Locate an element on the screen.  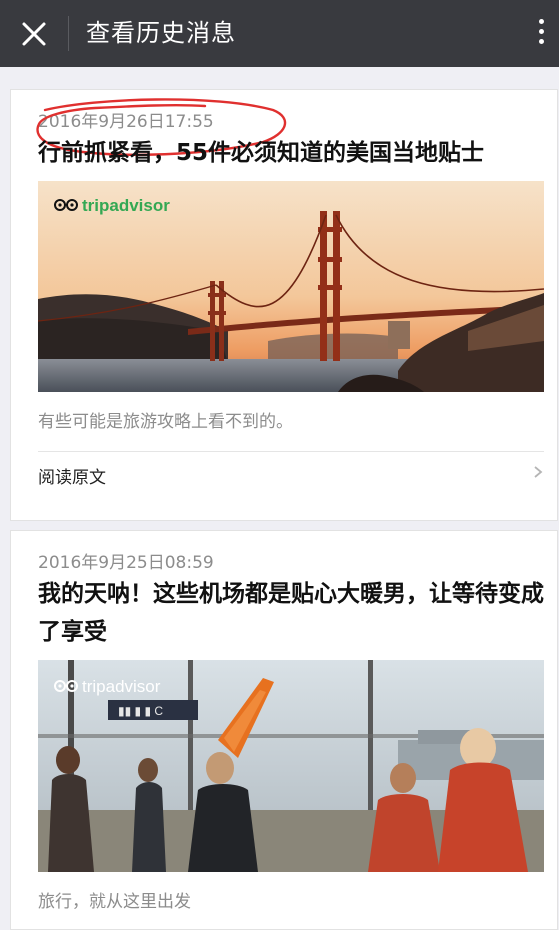
read-original-label: 阅读原文 is located at coordinates (72, 478).